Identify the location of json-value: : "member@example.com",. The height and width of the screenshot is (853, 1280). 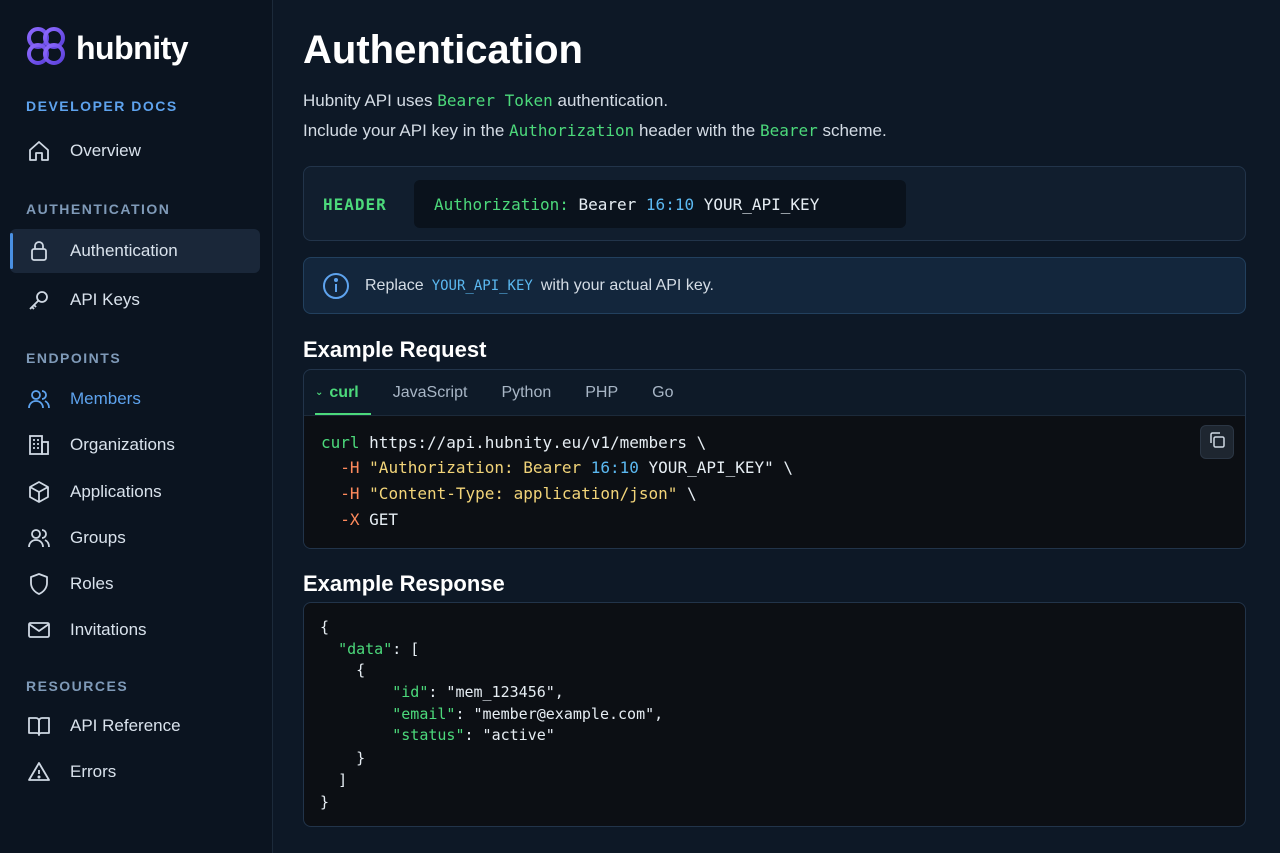
(559, 714).